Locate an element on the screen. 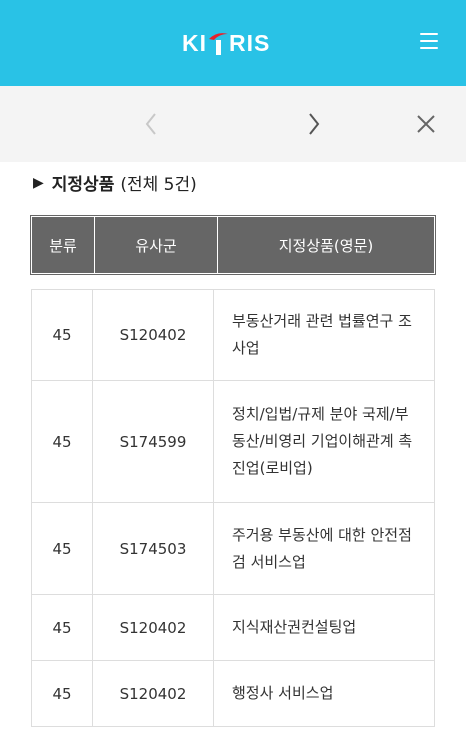 Image resolution: width=466 pixels, height=749 pixels. cell-similar-group: S174599 is located at coordinates (153, 442).